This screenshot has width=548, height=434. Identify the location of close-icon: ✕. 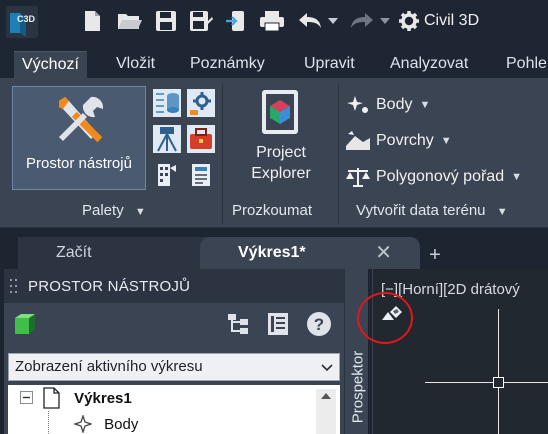
(383, 253).